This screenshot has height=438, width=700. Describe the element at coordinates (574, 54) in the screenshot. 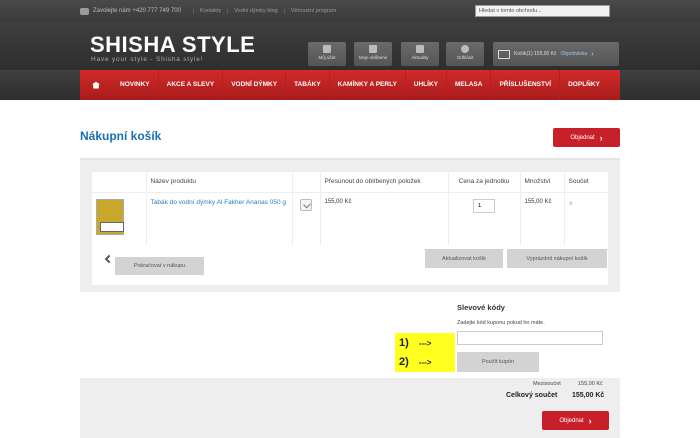

I see `cart-order-link: Objednávka` at that location.